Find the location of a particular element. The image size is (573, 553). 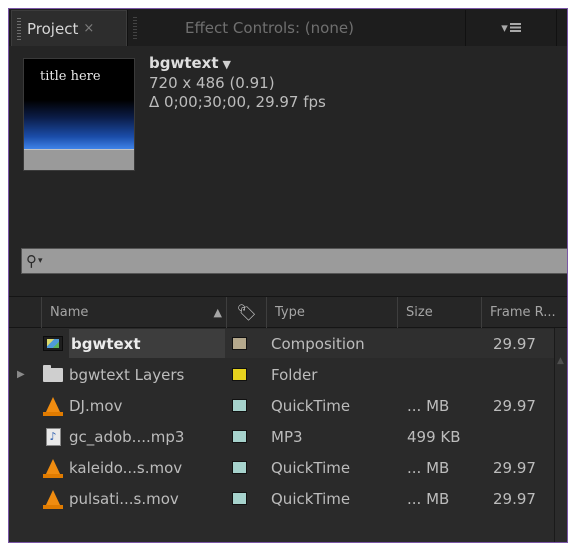

list-item: pulsati...s.mov QuickTime ... MB 29.97 is located at coordinates (281, 498).